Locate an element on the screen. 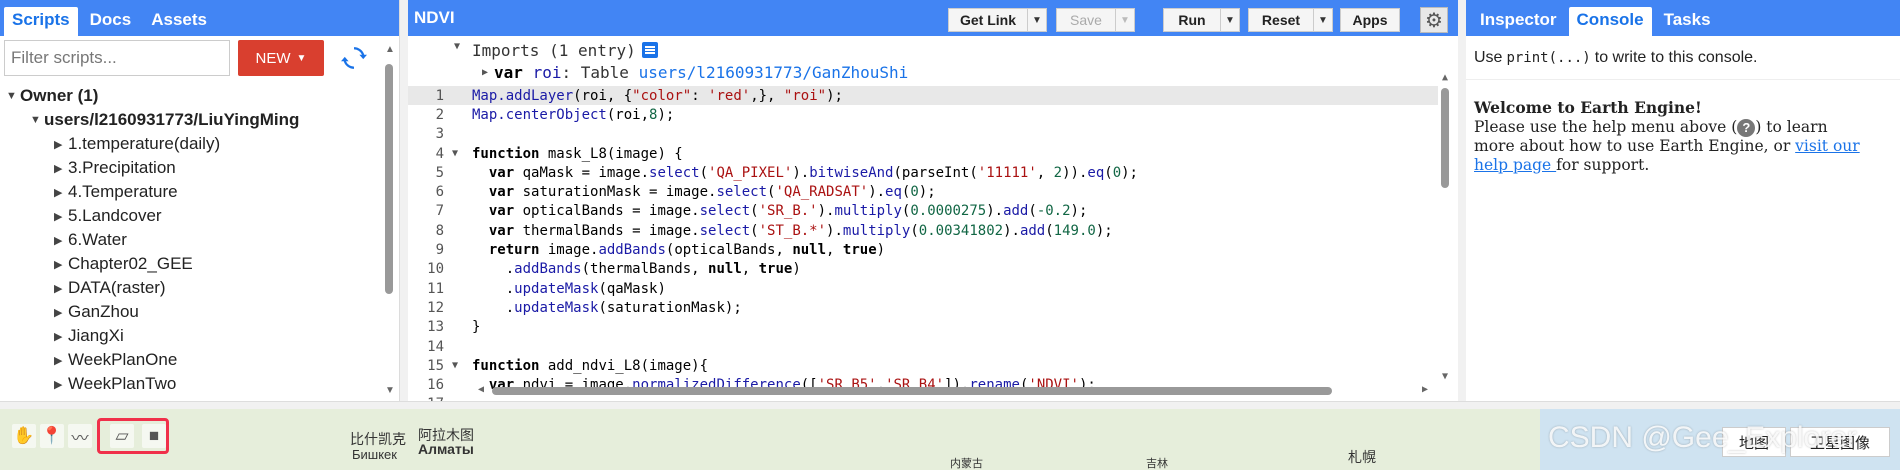 This screenshot has height=470, width=1900. line-icon: 〰 is located at coordinates (80, 436).